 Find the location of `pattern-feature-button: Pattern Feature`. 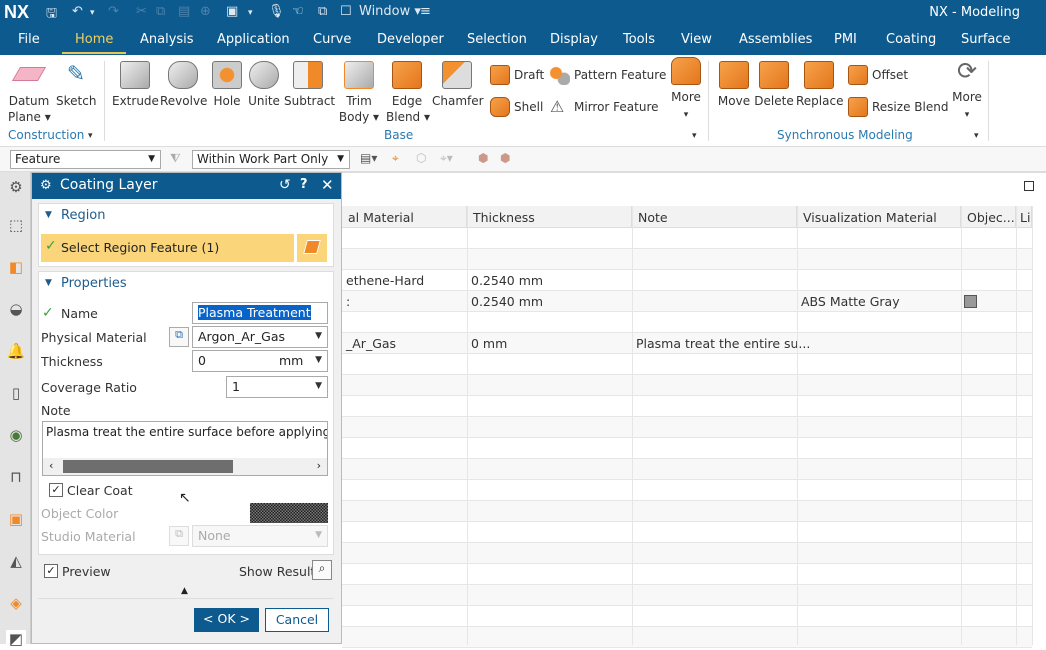

pattern-feature-button: Pattern Feature is located at coordinates (608, 75).